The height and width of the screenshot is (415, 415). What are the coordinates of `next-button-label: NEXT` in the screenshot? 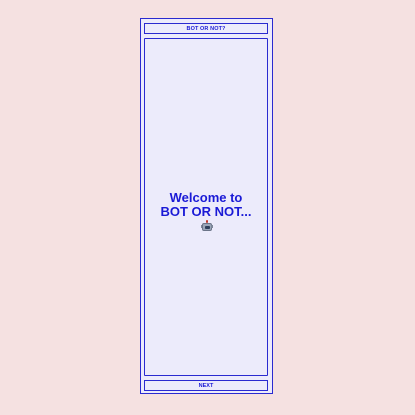 It's located at (206, 385).